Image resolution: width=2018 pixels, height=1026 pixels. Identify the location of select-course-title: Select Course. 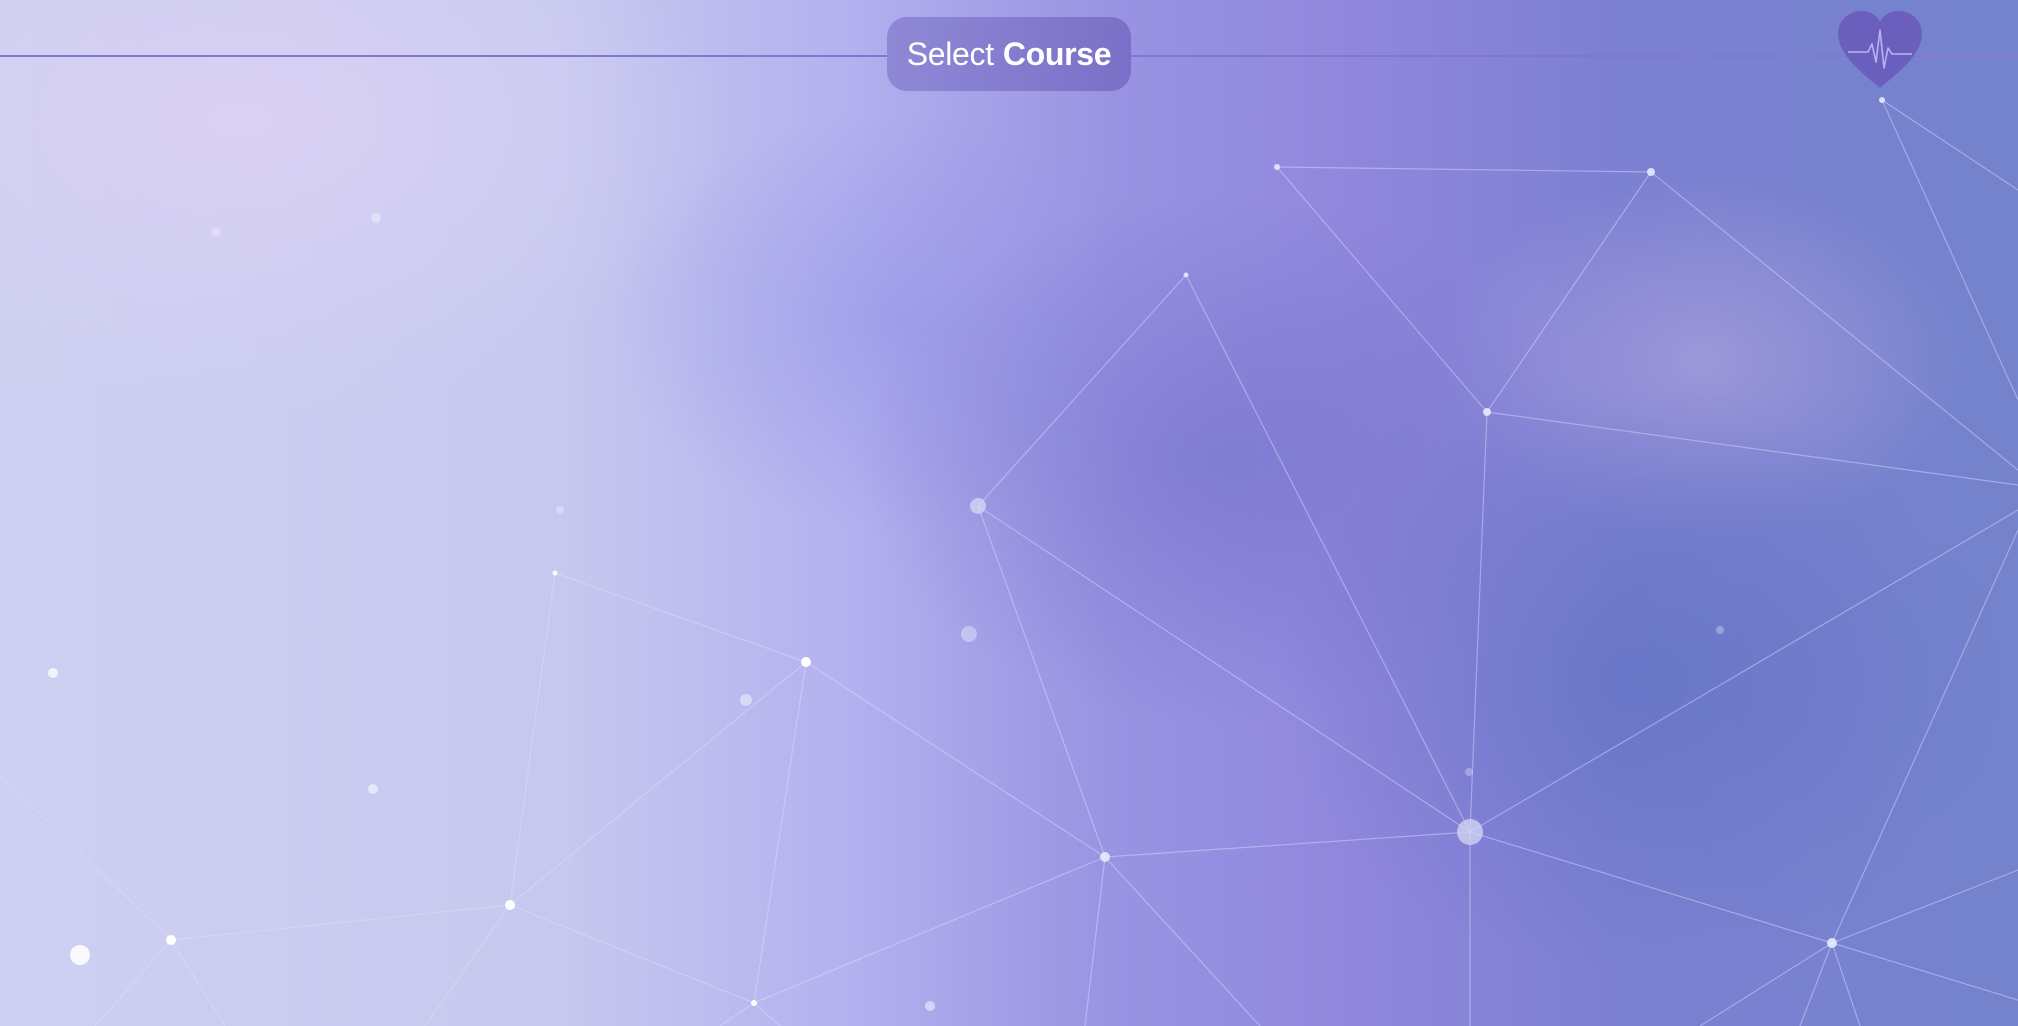
(1009, 54).